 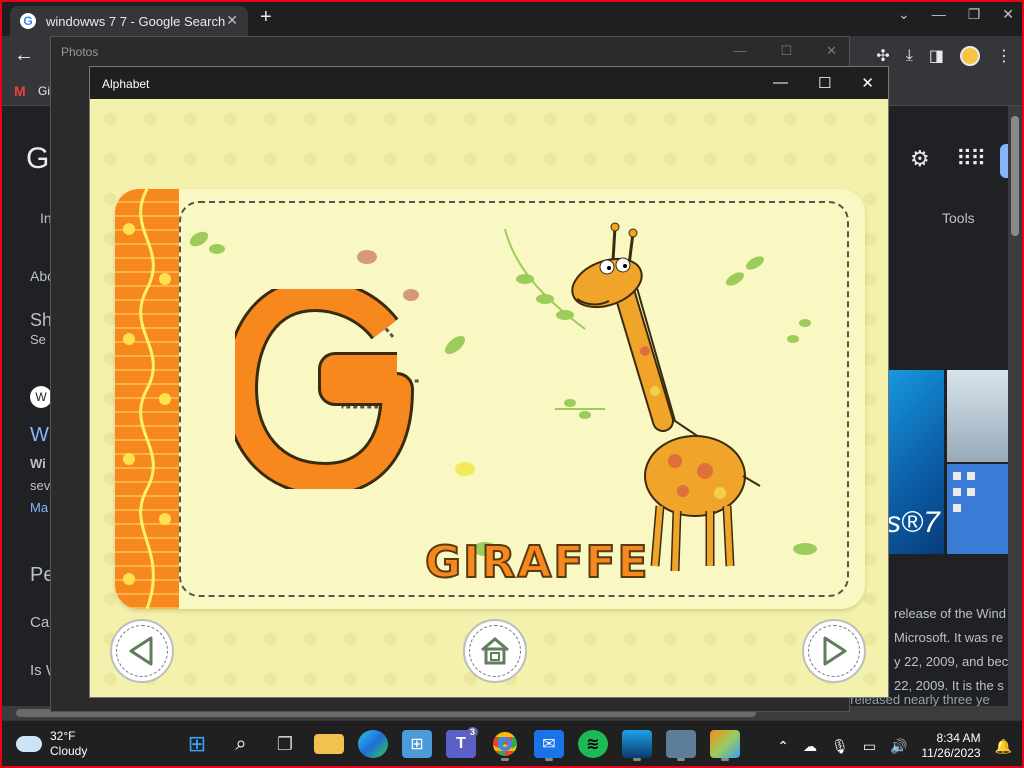 I want to click on weather-text: 32°F Cloudy, so click(x=68, y=744).